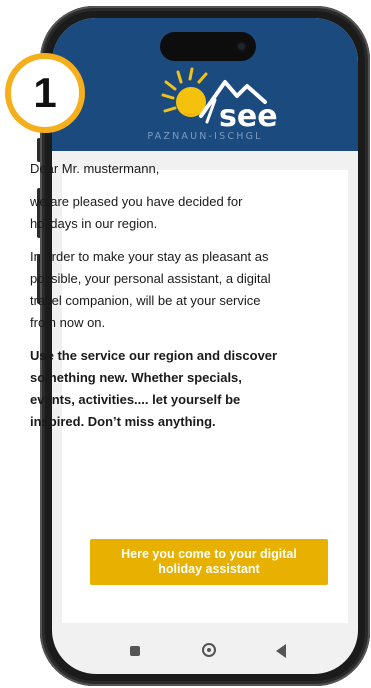 This screenshot has height=688, width=371. Describe the element at coordinates (184, 92) in the screenshot. I see `sun-icon` at that location.